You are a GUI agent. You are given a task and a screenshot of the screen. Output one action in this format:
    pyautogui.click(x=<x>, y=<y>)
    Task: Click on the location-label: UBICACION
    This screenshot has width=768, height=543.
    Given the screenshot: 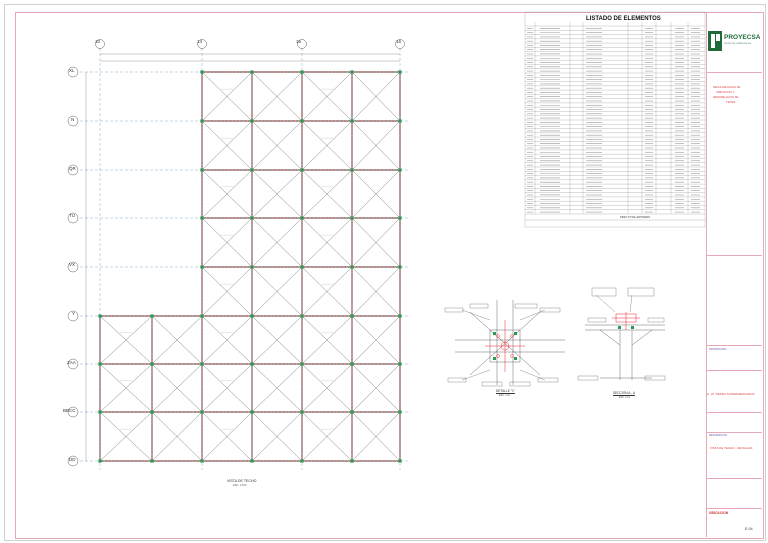 What is the action you would take?
    pyautogui.click(x=719, y=513)
    